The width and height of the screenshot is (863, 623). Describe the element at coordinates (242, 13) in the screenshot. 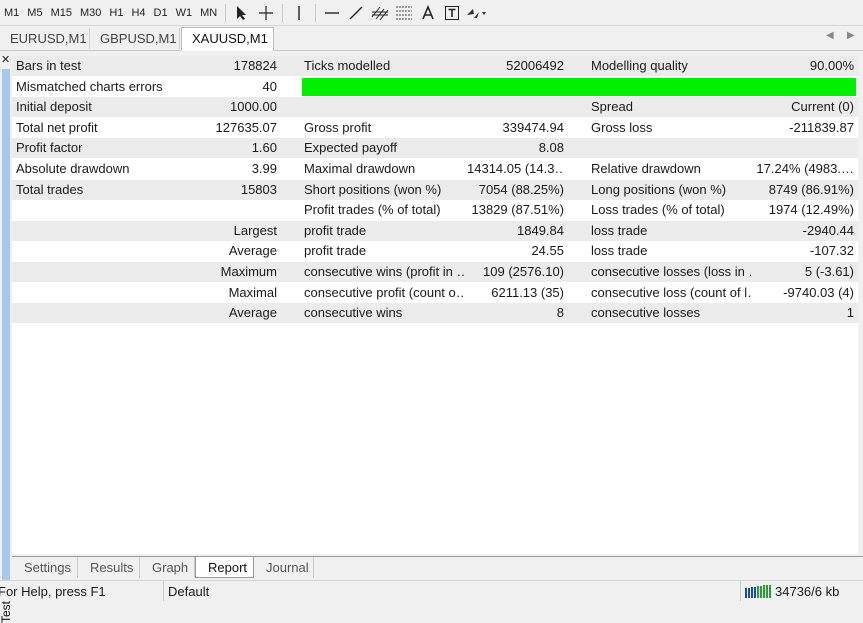

I see `cursor-icon` at that location.